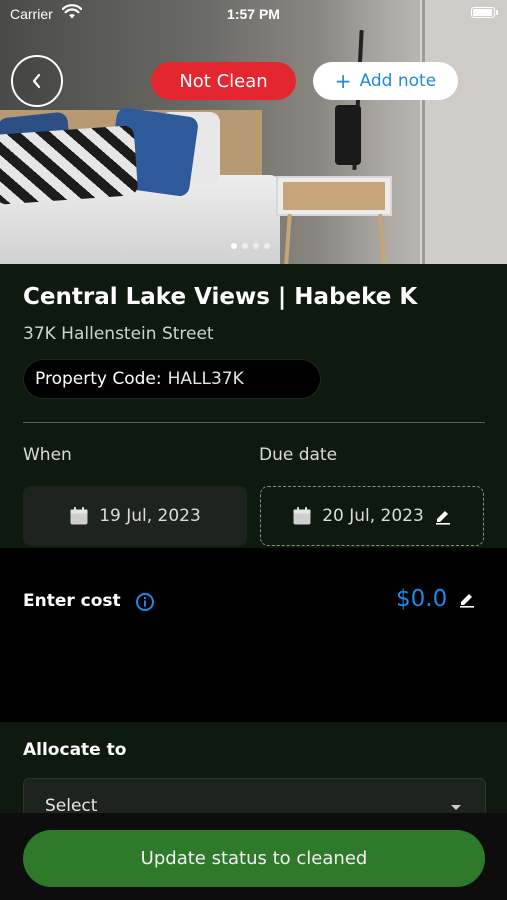 The width and height of the screenshot is (507, 900). I want to click on when-label: When, so click(47, 455).